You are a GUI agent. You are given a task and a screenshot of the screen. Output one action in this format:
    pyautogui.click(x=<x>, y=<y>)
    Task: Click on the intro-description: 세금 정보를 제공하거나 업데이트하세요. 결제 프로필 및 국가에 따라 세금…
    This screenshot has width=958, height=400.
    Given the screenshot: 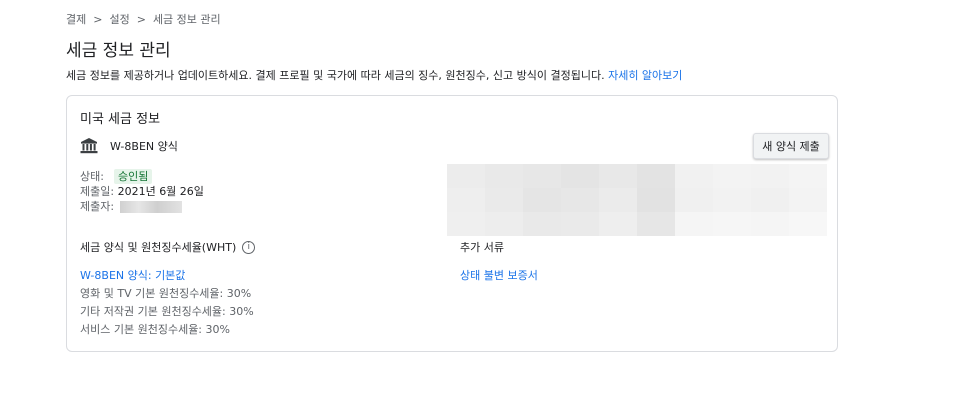 What is the action you would take?
    pyautogui.click(x=335, y=75)
    